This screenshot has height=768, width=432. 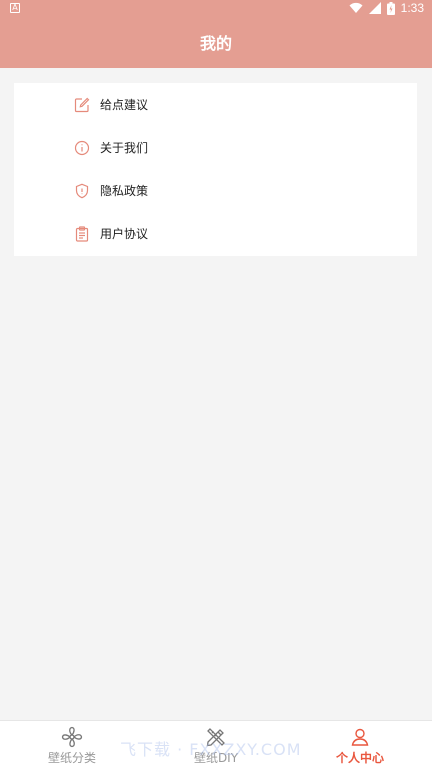 What do you see at coordinates (124, 148) in the screenshot?
I see `menu-item-label: 关于我们` at bounding box center [124, 148].